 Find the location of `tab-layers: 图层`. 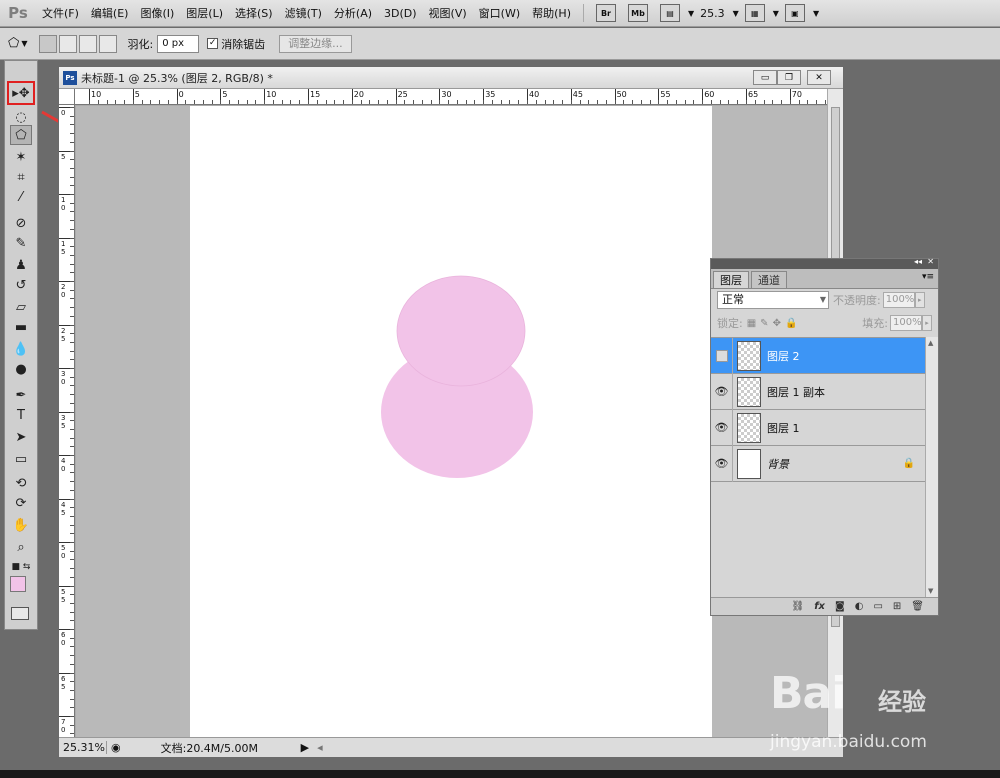

tab-layers: 图层 is located at coordinates (731, 279).